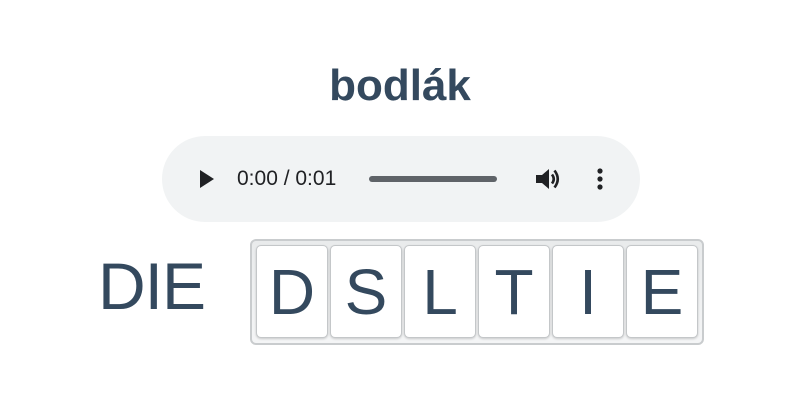  What do you see at coordinates (433, 179) in the screenshot?
I see `progress-slider` at bounding box center [433, 179].